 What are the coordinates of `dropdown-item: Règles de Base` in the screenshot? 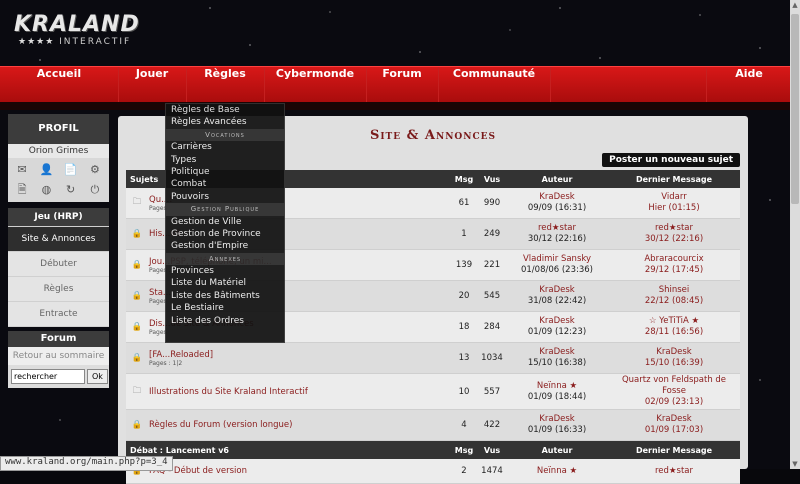 It's located at (225, 110).